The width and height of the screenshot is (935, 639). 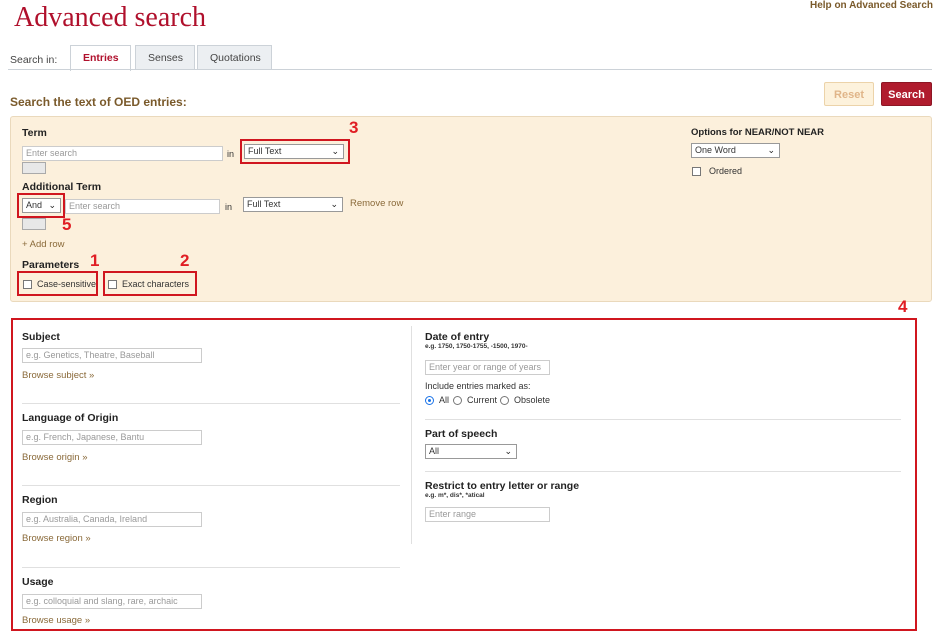 I want to click on subject-input: e.g. Genetics, Theatre, Baseball, so click(x=112, y=355).